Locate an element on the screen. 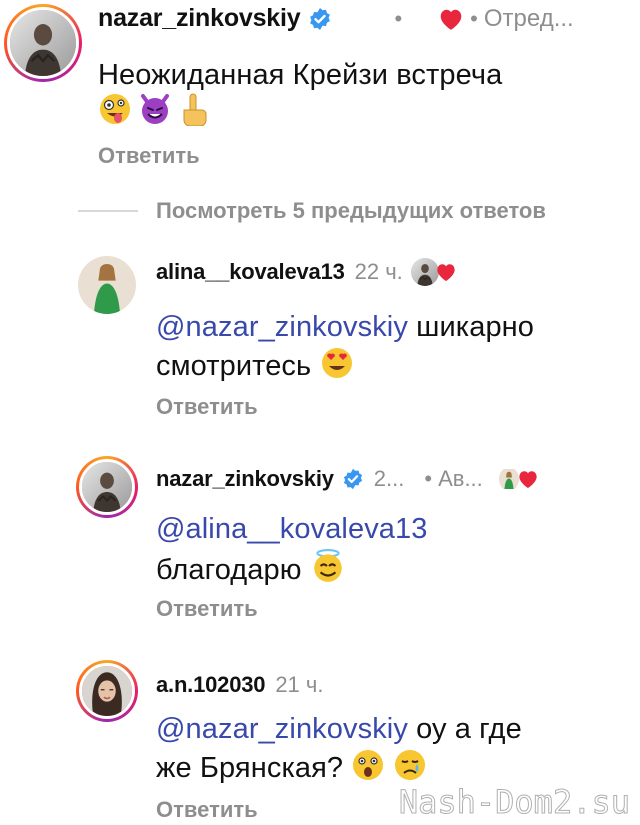 This screenshot has height=825, width=640. astonished-face-emoji is located at coordinates (368, 765).